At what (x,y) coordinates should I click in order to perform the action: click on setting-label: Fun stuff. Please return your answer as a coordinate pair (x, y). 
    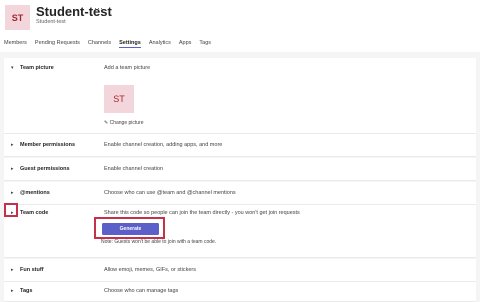
    Looking at the image, I should click on (32, 270).